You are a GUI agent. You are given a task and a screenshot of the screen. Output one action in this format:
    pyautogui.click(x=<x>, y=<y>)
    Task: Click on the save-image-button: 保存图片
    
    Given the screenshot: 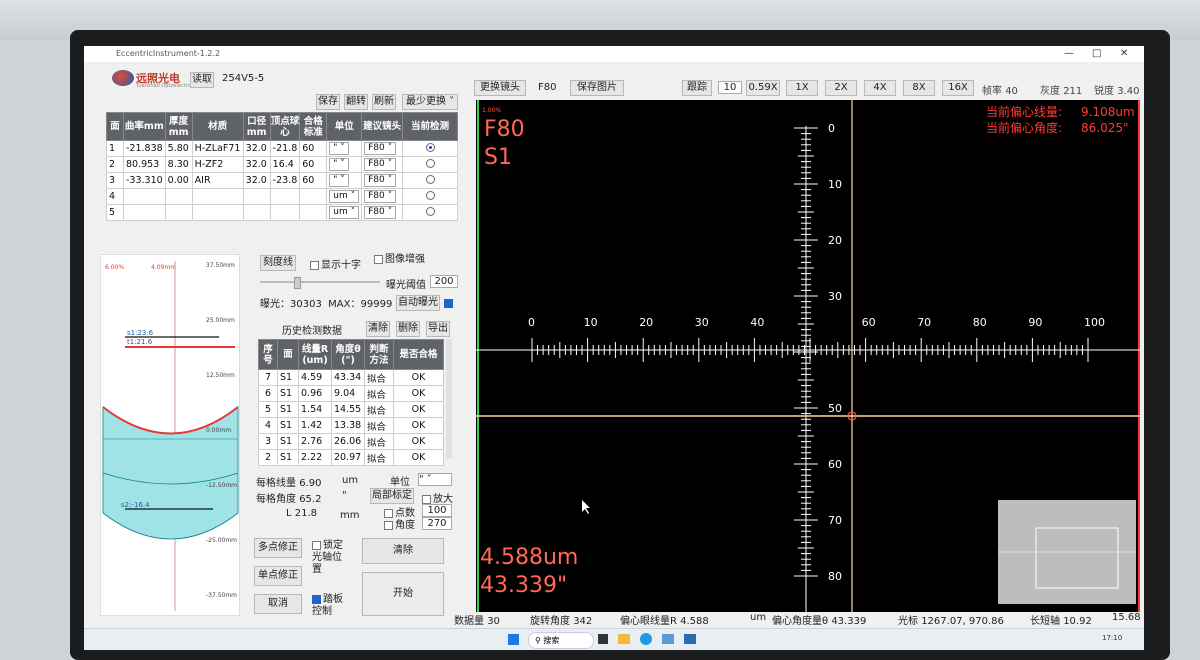 What is the action you would take?
    pyautogui.click(x=597, y=88)
    